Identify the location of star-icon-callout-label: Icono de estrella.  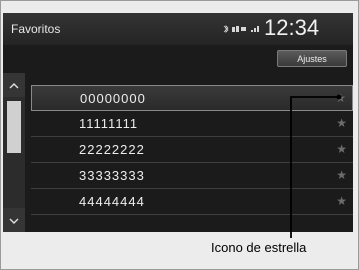
(259, 247).